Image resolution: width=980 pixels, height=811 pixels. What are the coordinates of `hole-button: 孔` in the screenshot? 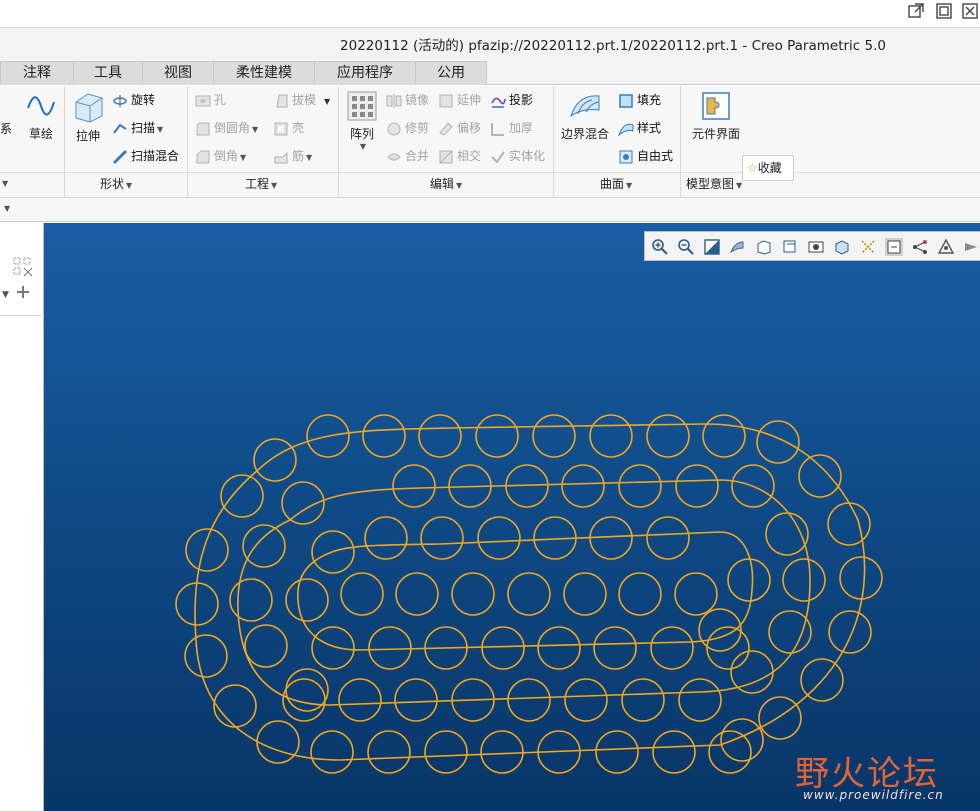 It's located at (210, 100).